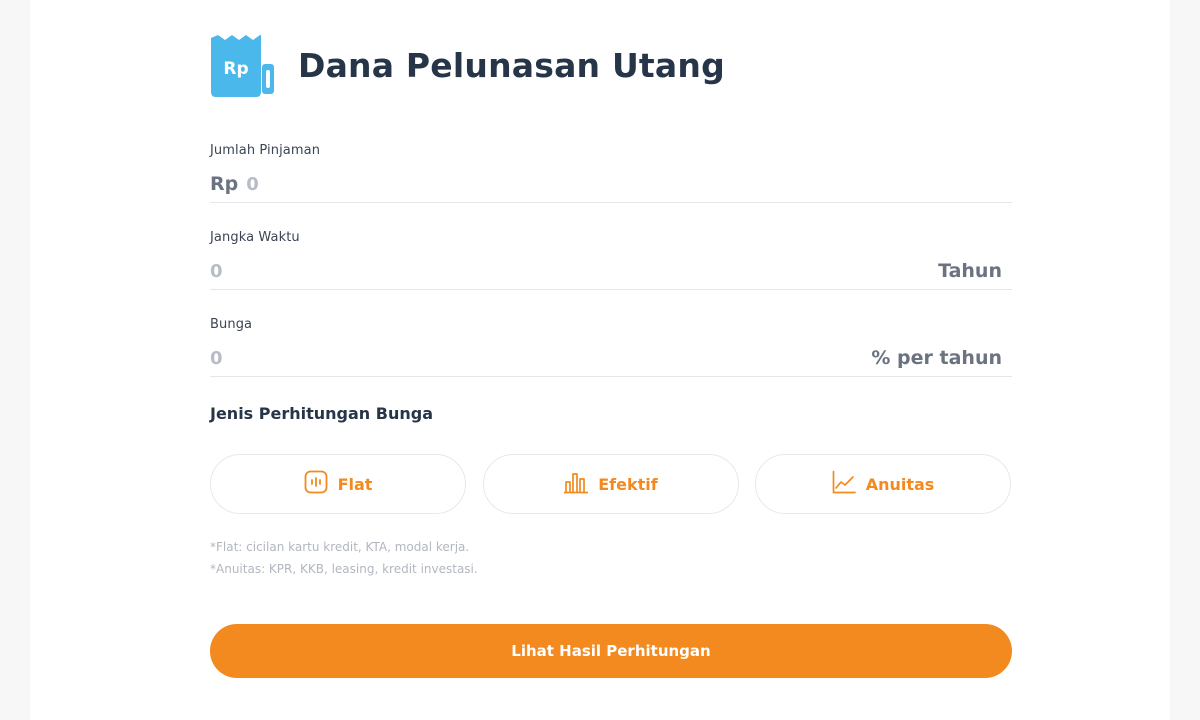  I want to click on term-row: Tahun, so click(606, 271).